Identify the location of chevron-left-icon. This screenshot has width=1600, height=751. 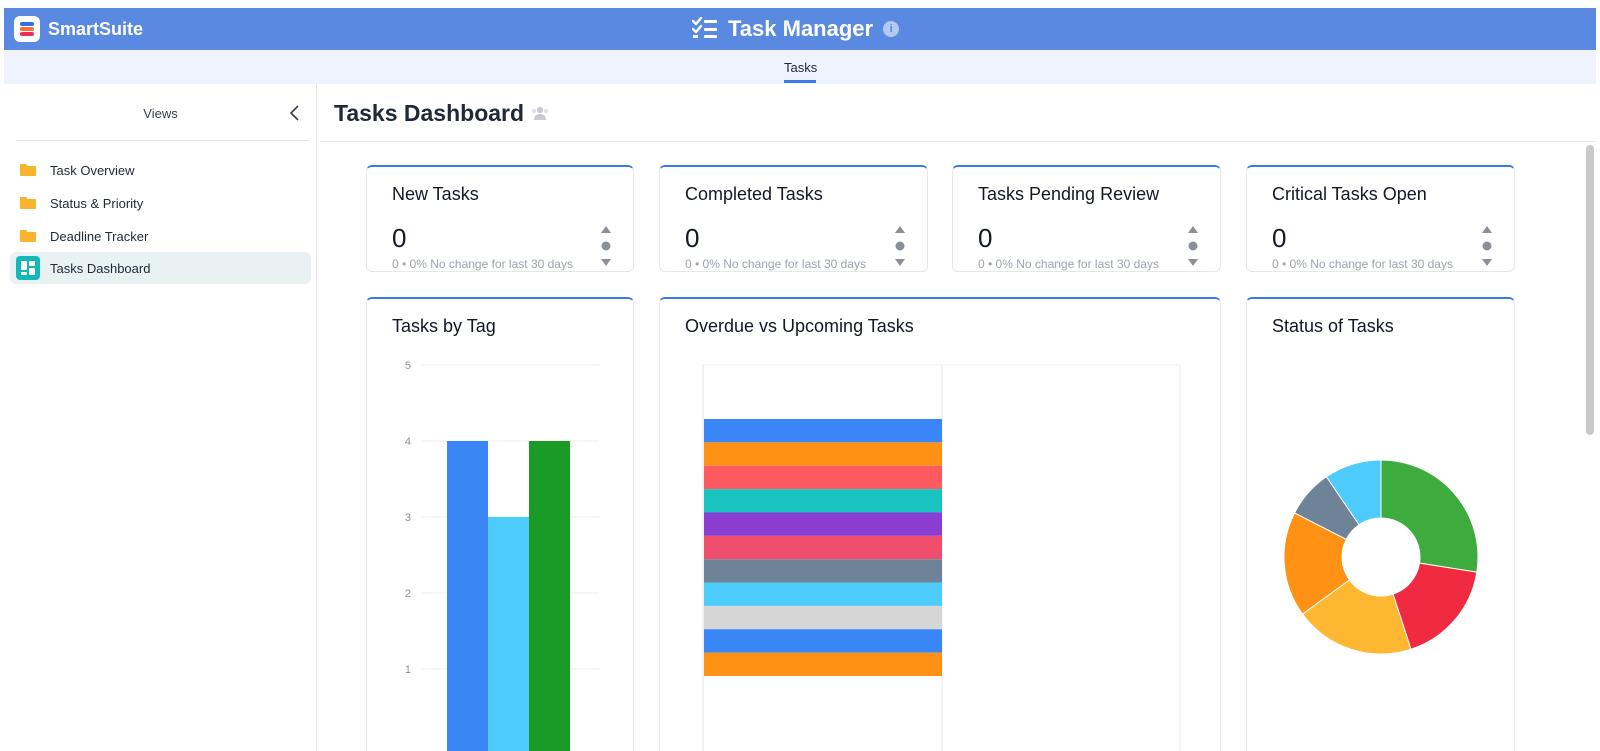
(295, 113).